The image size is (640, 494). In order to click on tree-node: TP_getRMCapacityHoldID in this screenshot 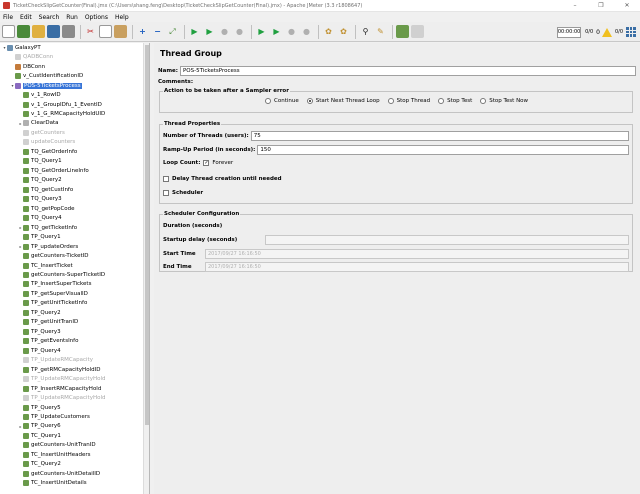, I will do `click(74, 369)`.